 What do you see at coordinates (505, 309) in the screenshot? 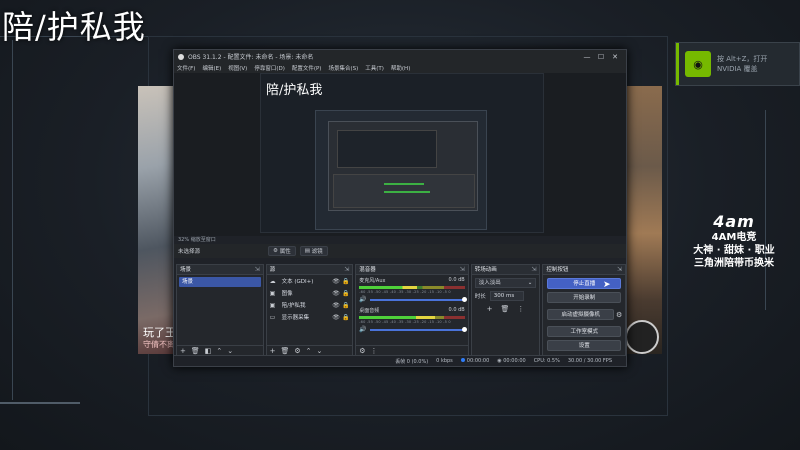
I see `remove-transition-icon: 🗑` at bounding box center [505, 309].